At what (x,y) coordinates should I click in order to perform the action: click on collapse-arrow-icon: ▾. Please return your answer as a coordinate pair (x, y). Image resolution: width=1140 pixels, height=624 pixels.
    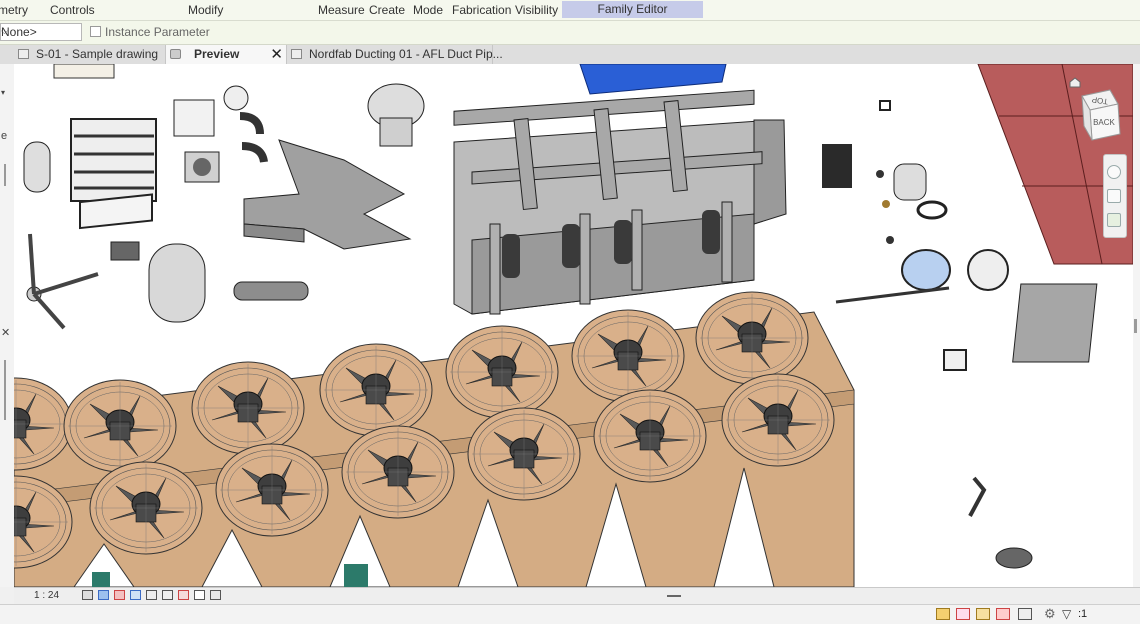
    Looking at the image, I should click on (3, 92).